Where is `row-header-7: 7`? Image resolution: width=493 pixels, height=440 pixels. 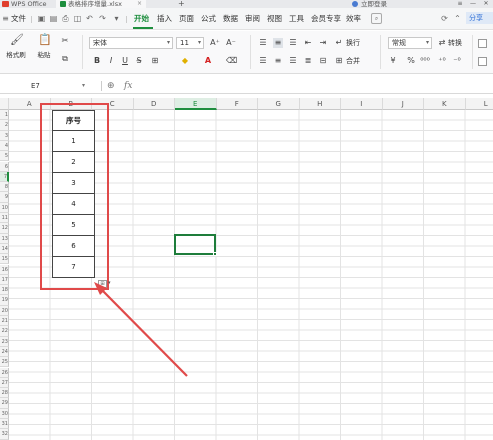
row-header-7: 7 is located at coordinates (4, 177).